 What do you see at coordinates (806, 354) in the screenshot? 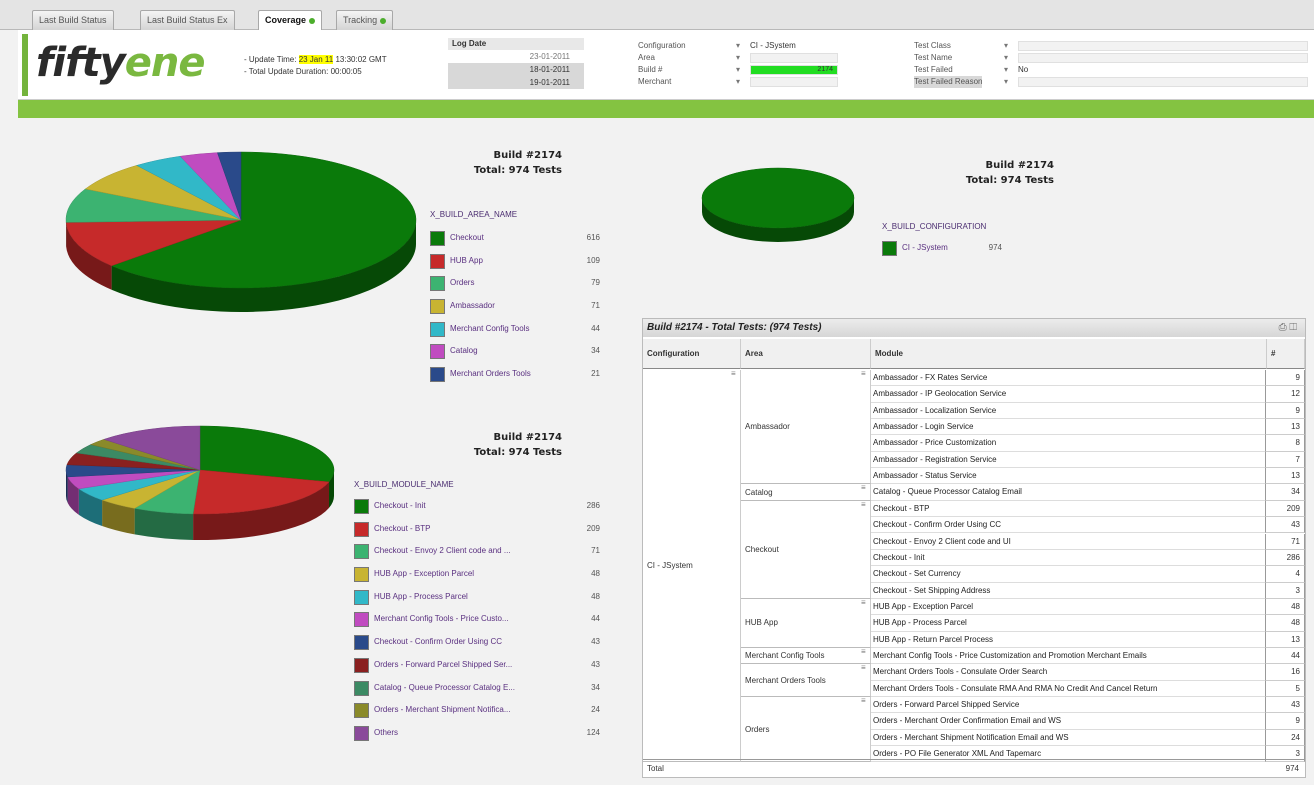
I see `column-header: Area` at bounding box center [806, 354].